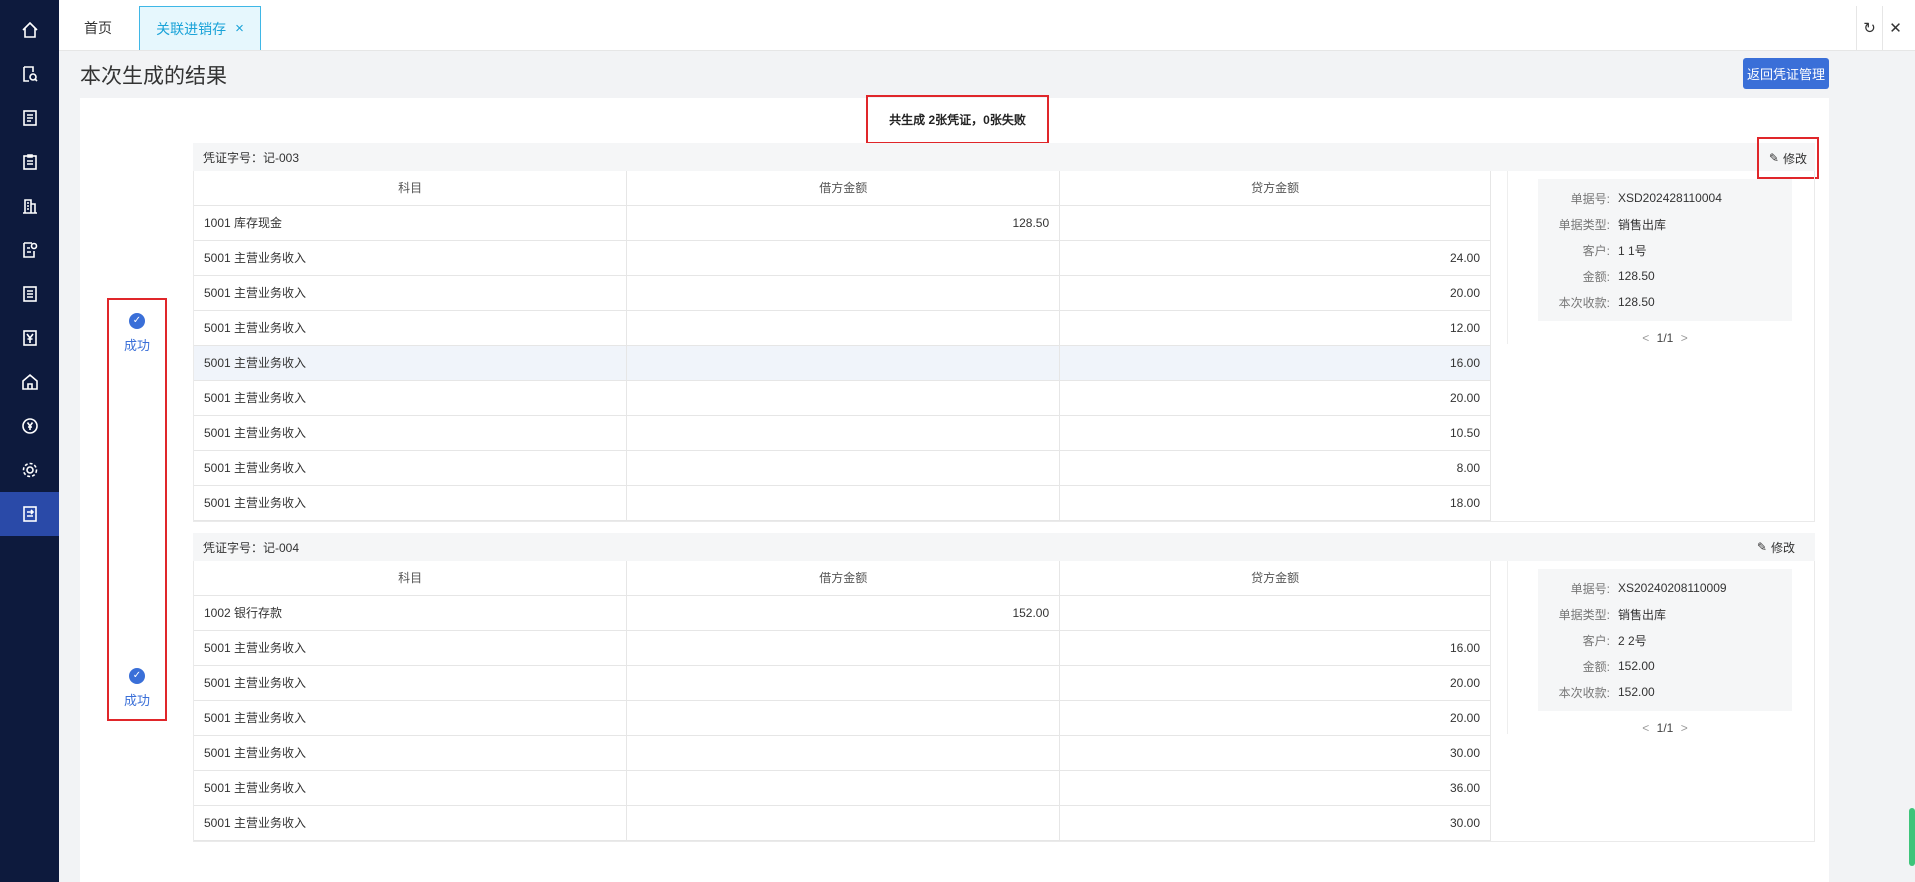 The width and height of the screenshot is (1915, 882). What do you see at coordinates (1004, 547) in the screenshot?
I see `voucher-header: 凭证字号：记-004 ✎ 修改` at bounding box center [1004, 547].